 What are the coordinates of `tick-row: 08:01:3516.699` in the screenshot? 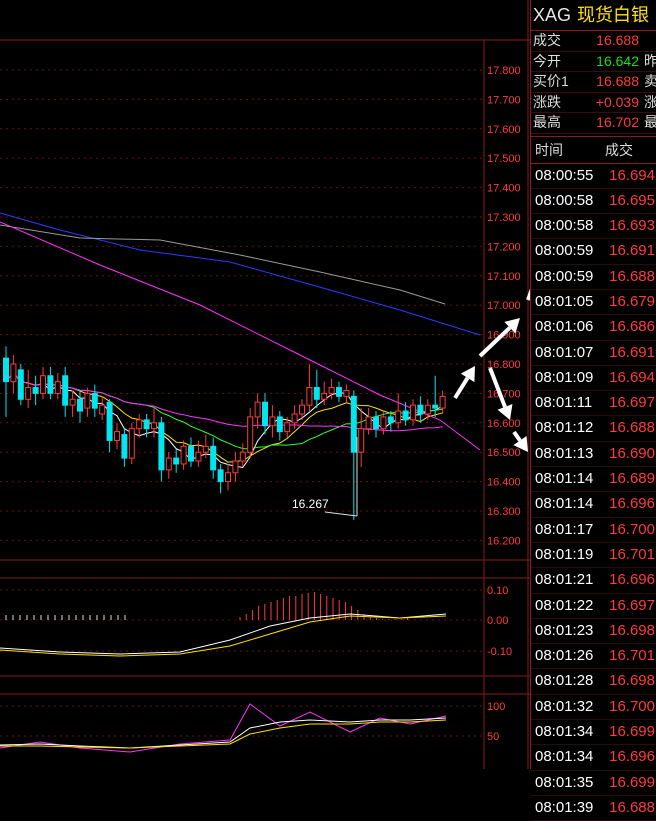 It's located at (593, 783).